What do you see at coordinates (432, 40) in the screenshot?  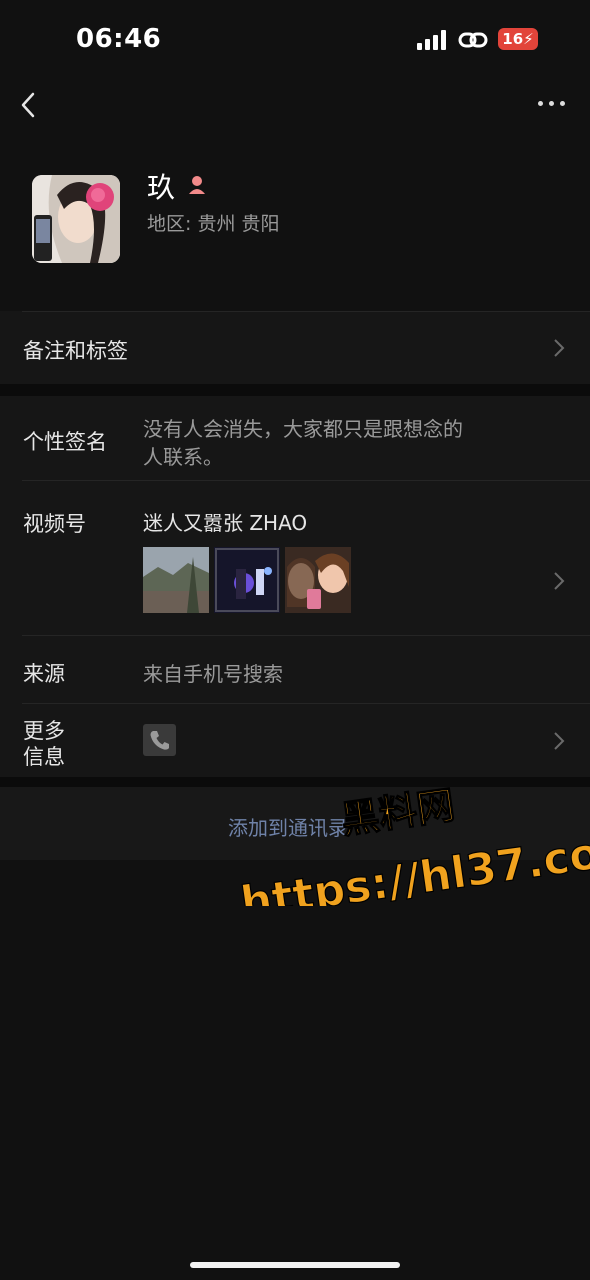 I see `cellular-signal-icon` at bounding box center [432, 40].